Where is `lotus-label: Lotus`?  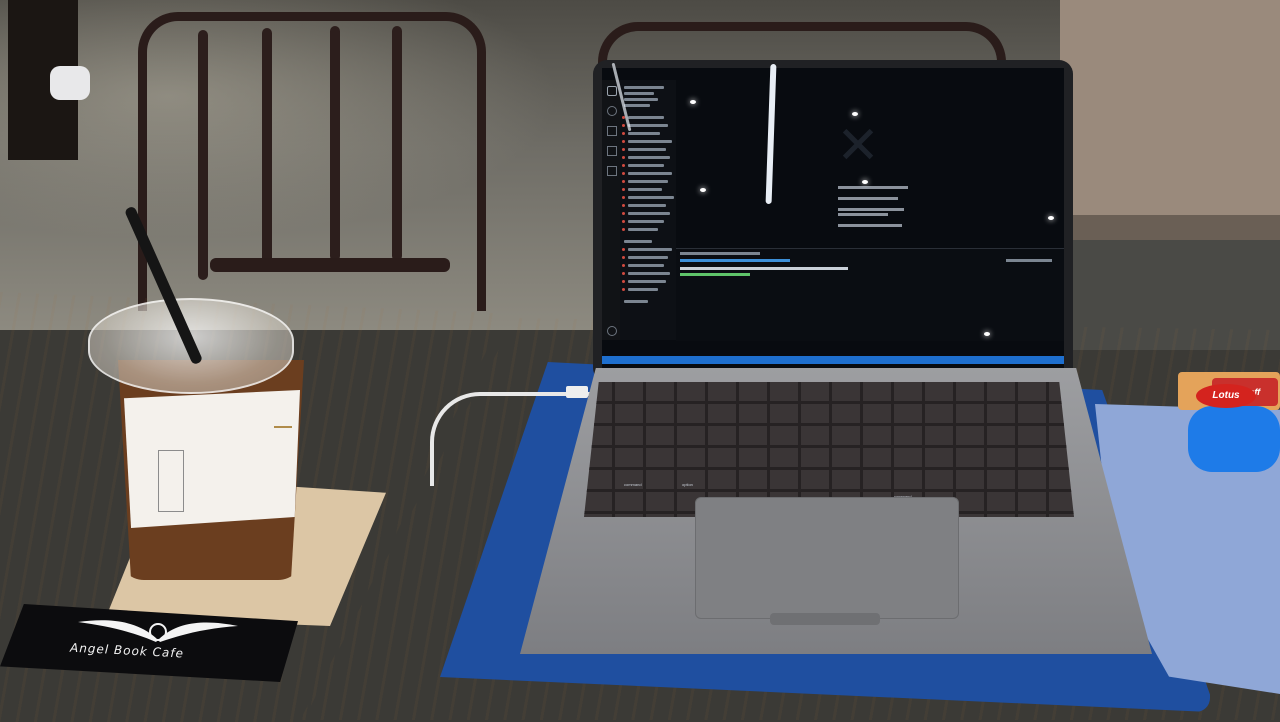
lotus-label: Lotus is located at coordinates (1226, 396).